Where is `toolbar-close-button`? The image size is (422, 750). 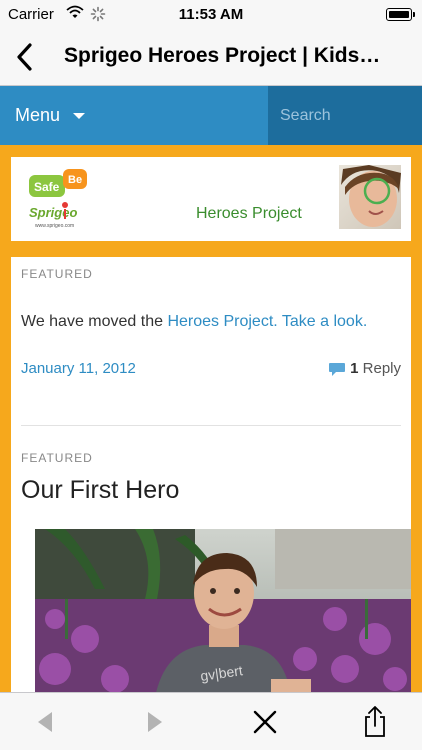 toolbar-close-button is located at coordinates (265, 722).